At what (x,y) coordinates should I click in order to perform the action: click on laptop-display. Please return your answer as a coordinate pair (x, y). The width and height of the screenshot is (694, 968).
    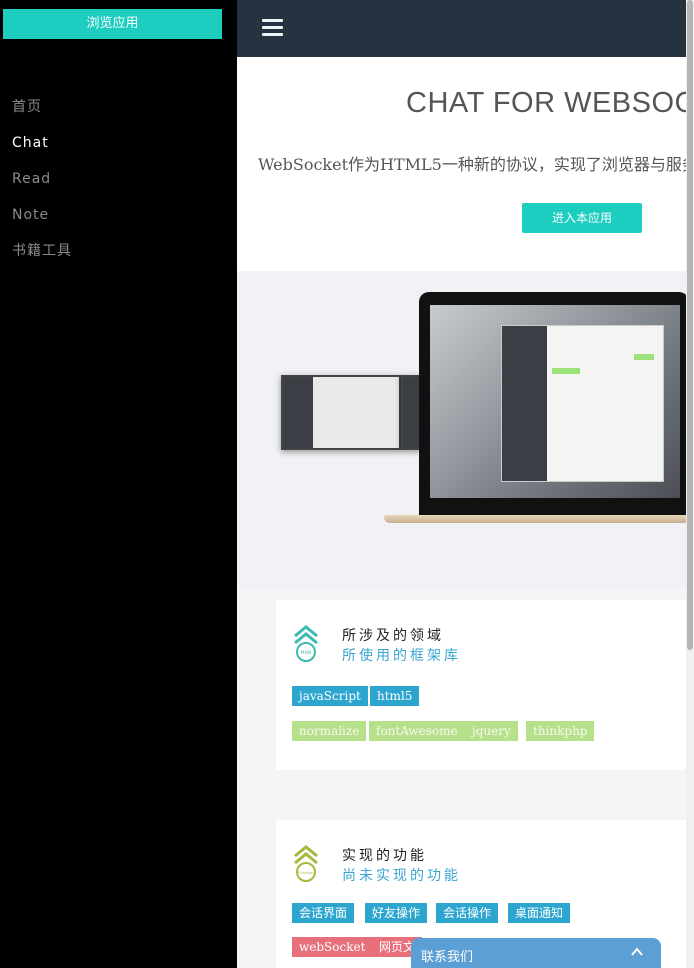
    Looking at the image, I should click on (555, 401).